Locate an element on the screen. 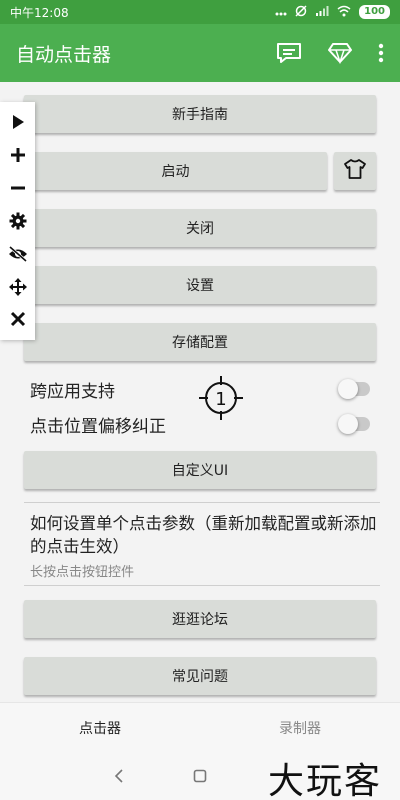  click-target-icon: 1 is located at coordinates (221, 398).